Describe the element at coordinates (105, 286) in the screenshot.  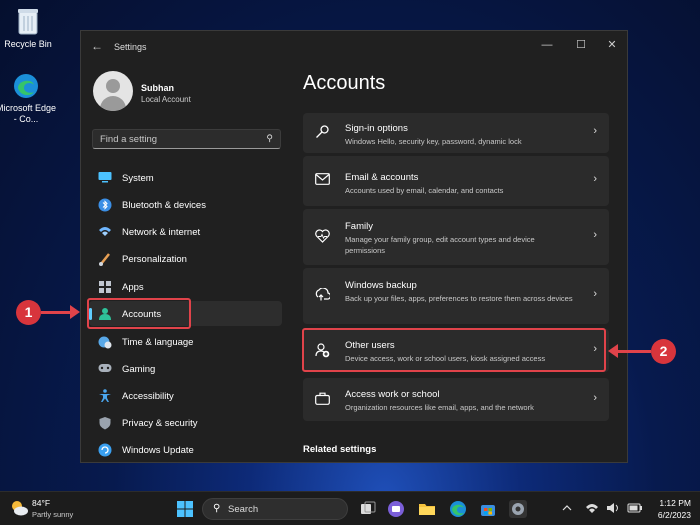
I see `apps-icon` at that location.